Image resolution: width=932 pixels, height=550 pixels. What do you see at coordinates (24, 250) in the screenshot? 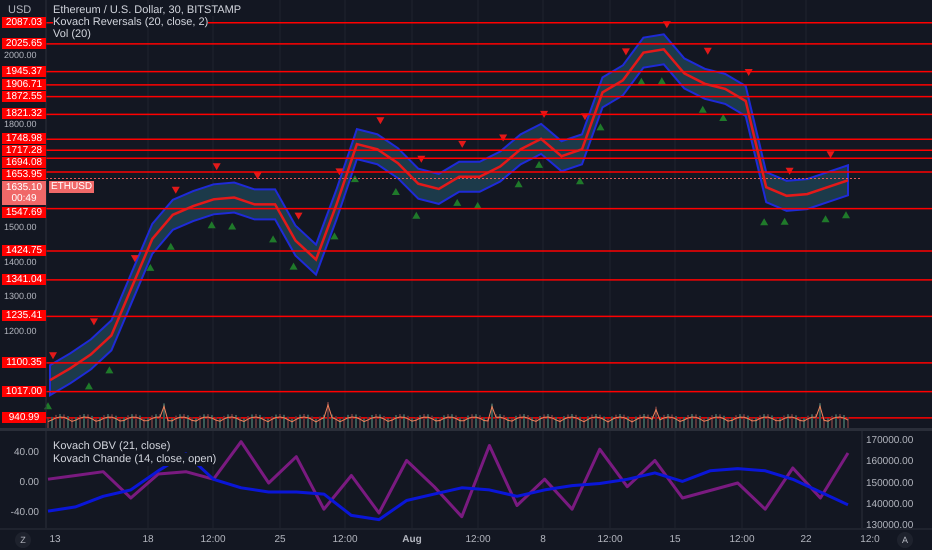
I see `price-level-tag: 1424.75` at bounding box center [24, 250].